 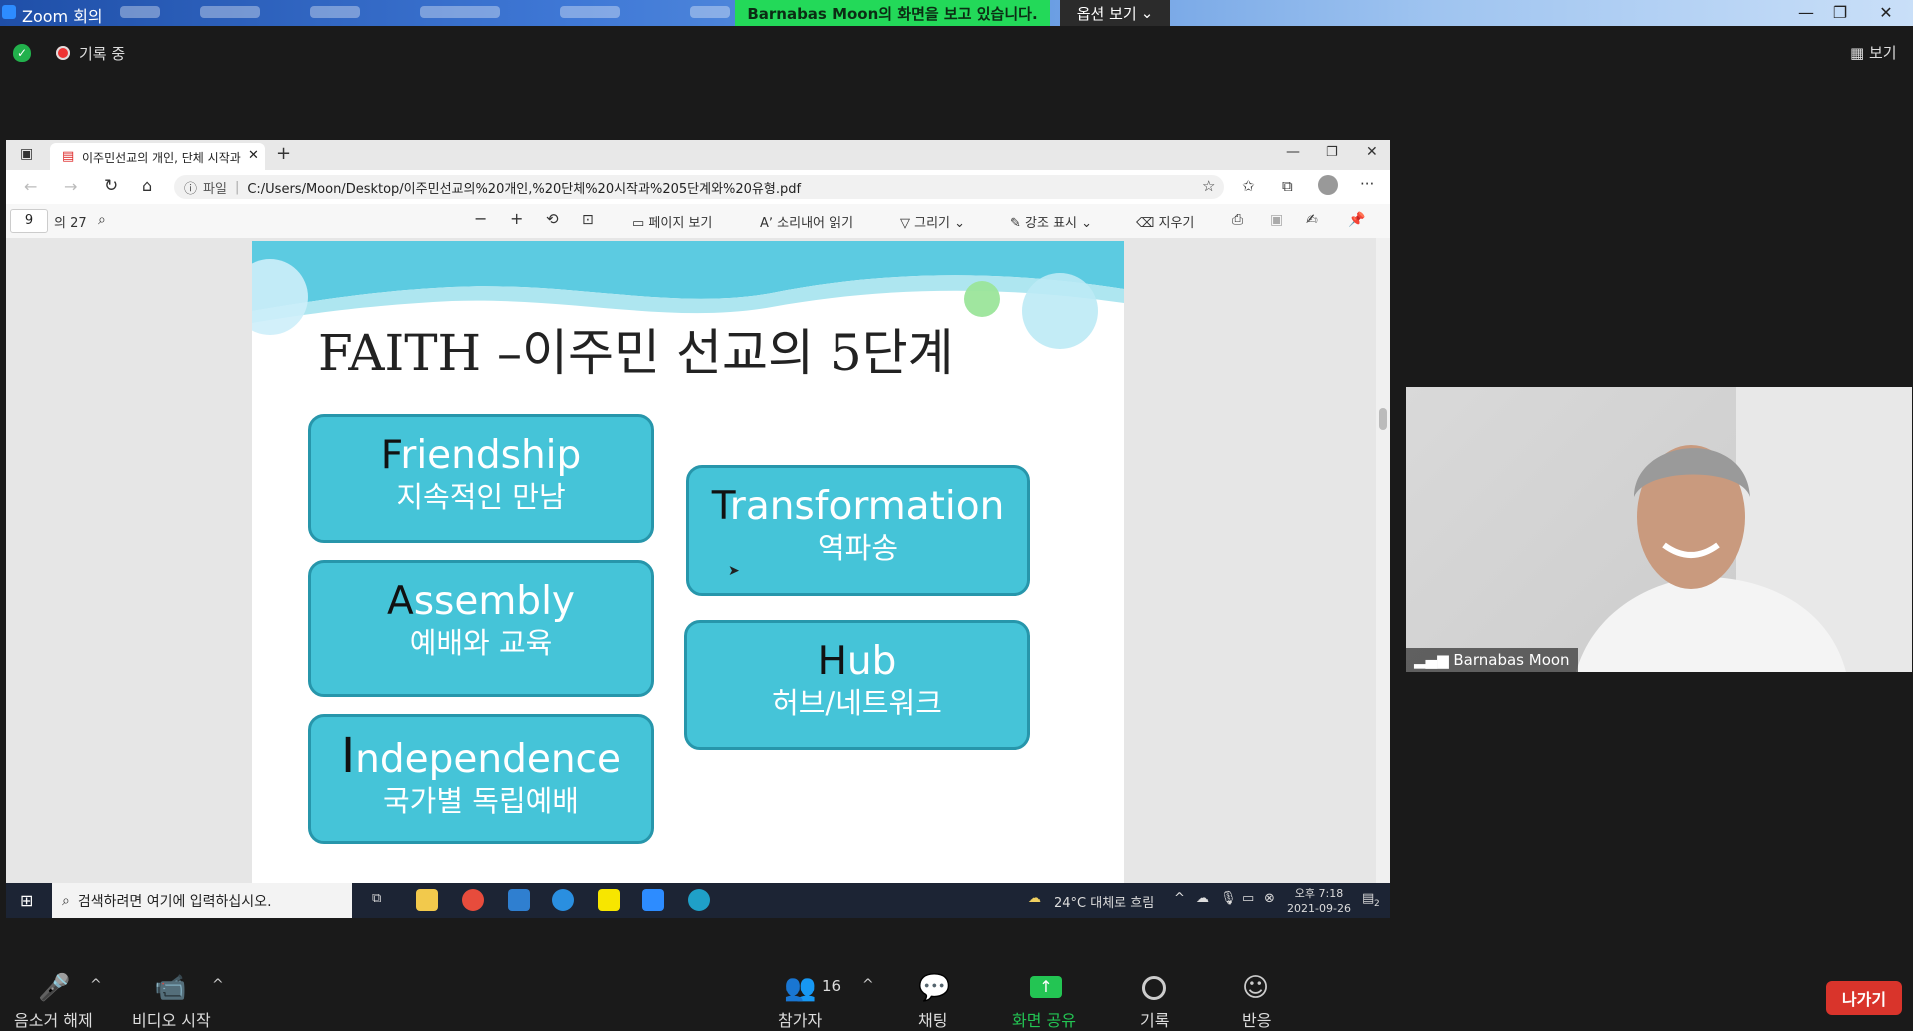 What do you see at coordinates (552, 219) in the screenshot?
I see `rotate-icon: ⟲` at bounding box center [552, 219].